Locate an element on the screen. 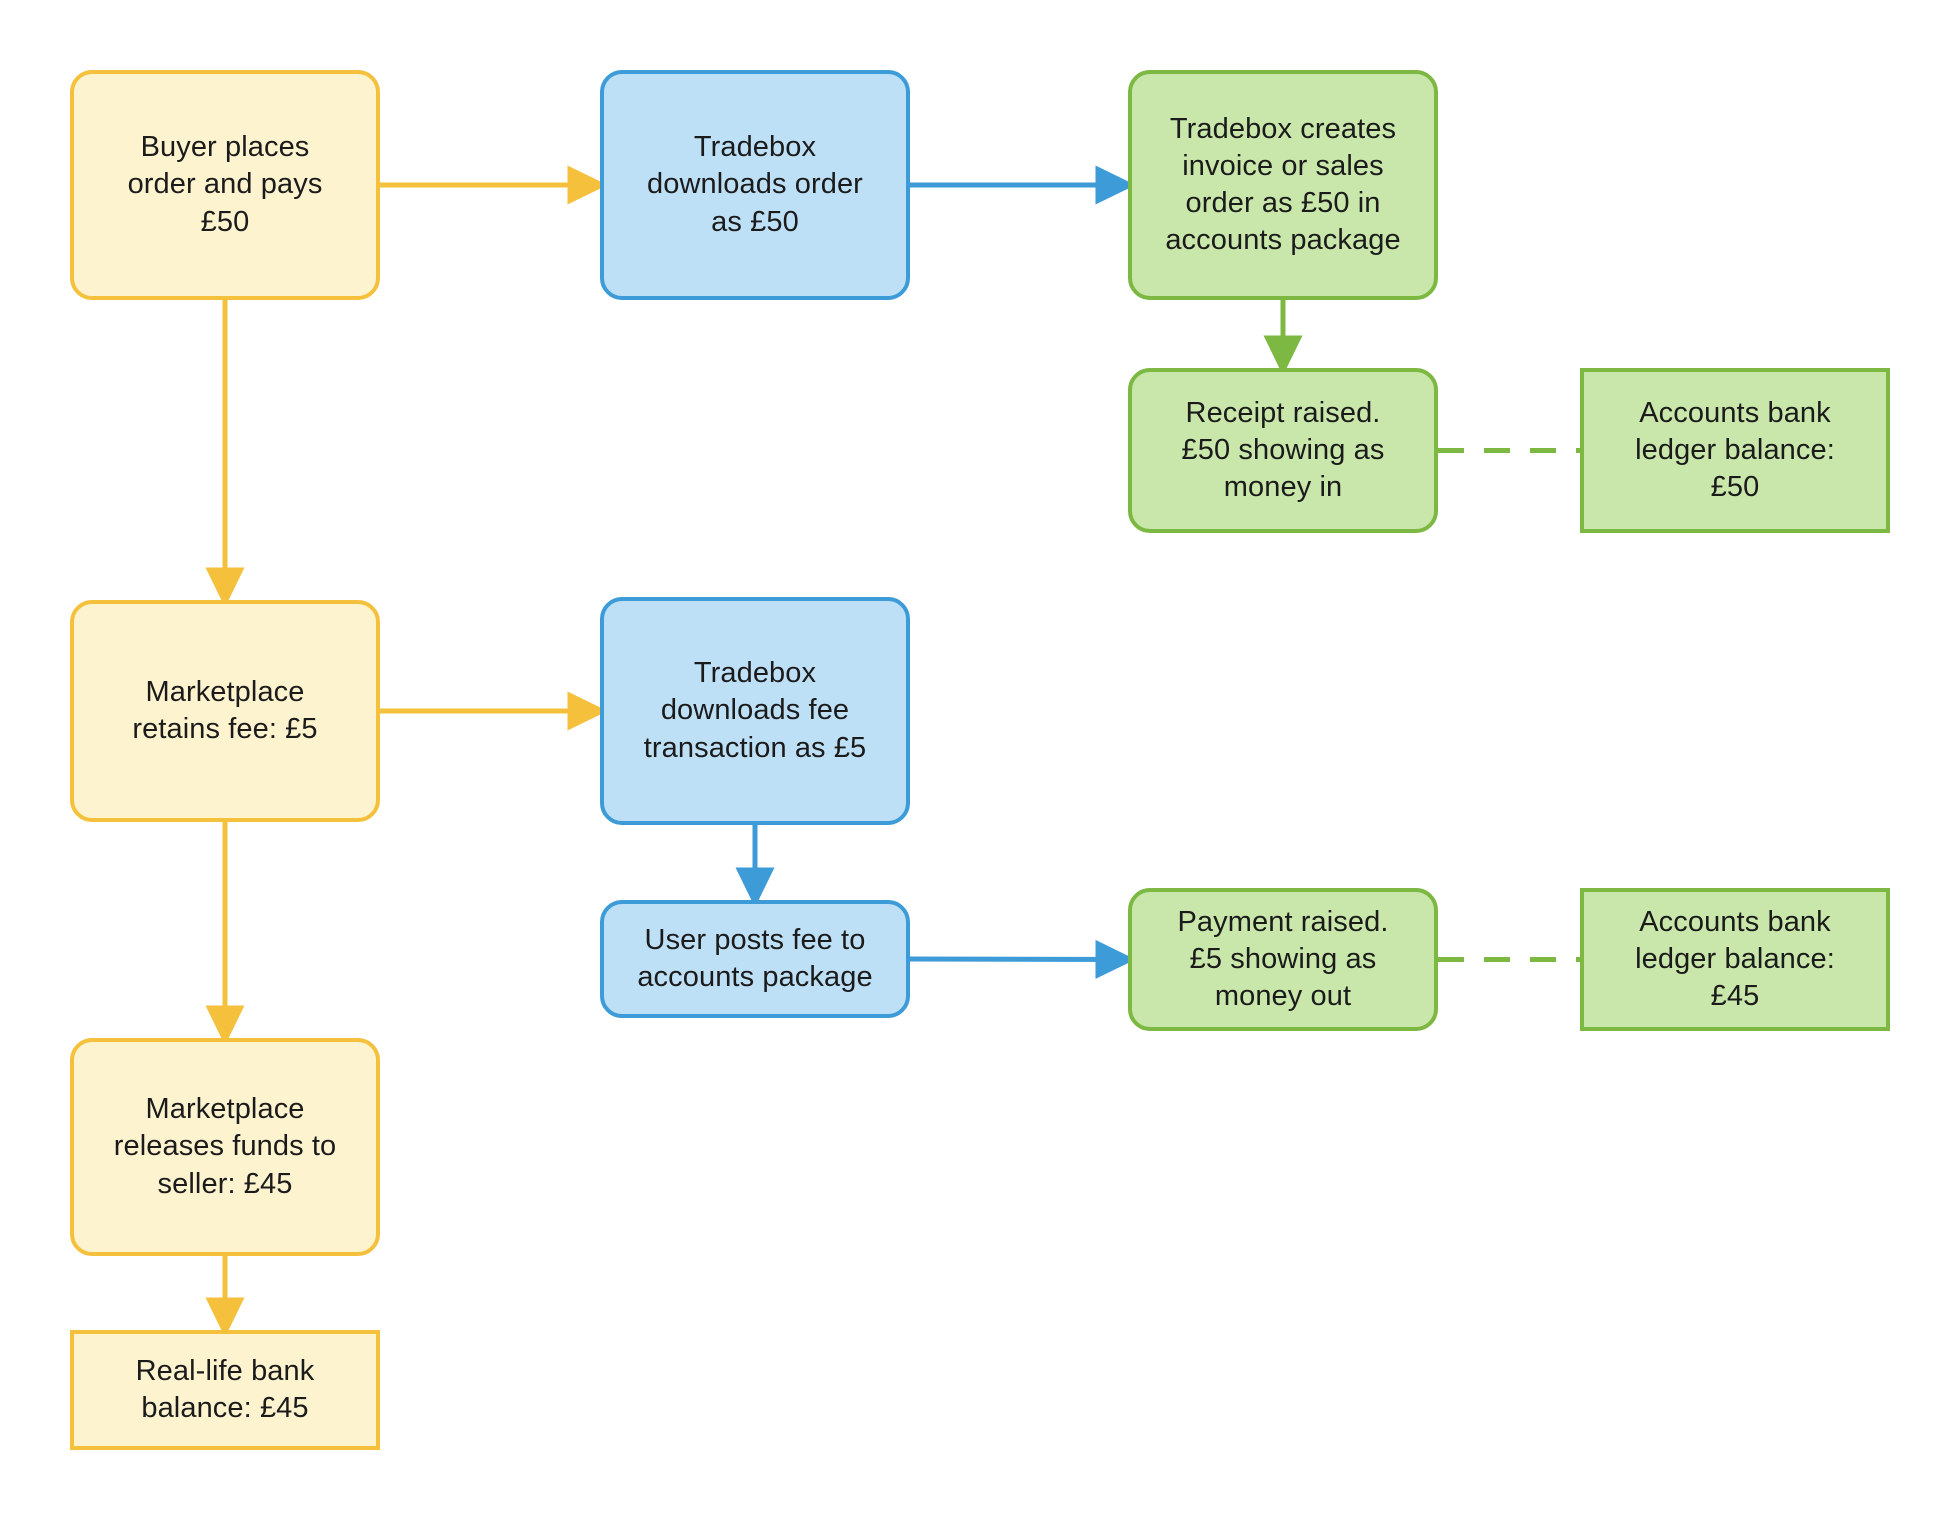 The height and width of the screenshot is (1519, 1950). node-user-posts-fee: User posts fee to accounts package is located at coordinates (755, 959).